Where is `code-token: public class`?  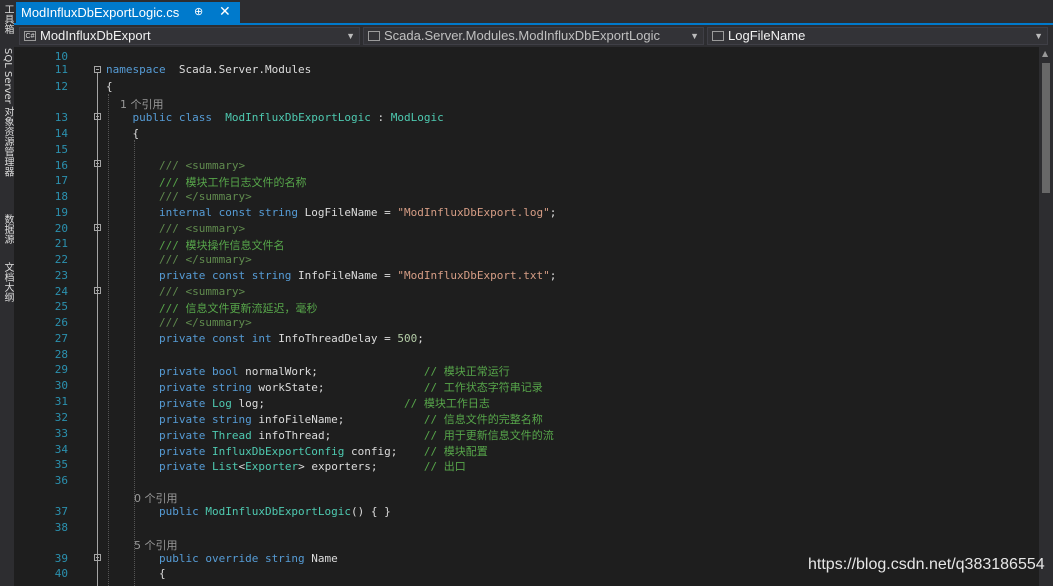
code-token: public class is located at coordinates (159, 117).